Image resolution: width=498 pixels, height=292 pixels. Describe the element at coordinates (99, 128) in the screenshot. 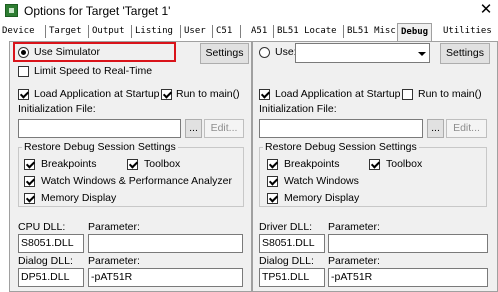

I see `init-file-input` at that location.